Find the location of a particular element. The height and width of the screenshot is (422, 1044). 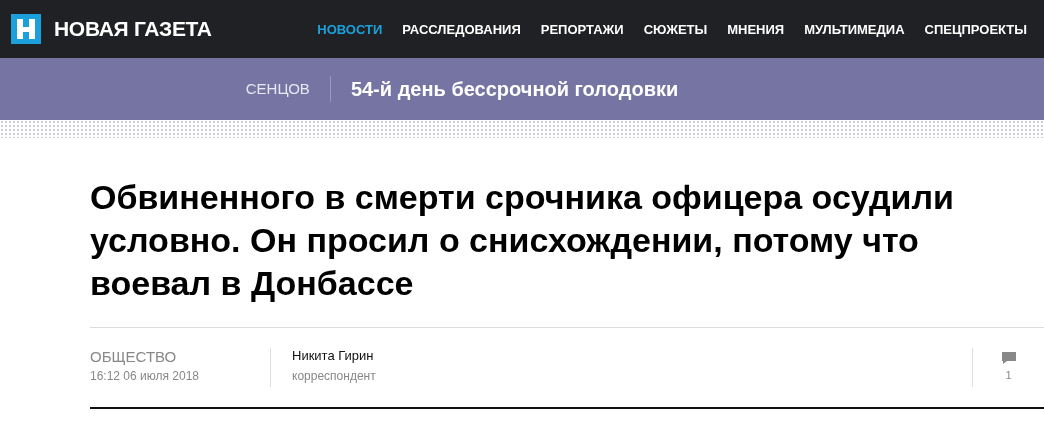

author-role: корреспондент is located at coordinates (334, 376).